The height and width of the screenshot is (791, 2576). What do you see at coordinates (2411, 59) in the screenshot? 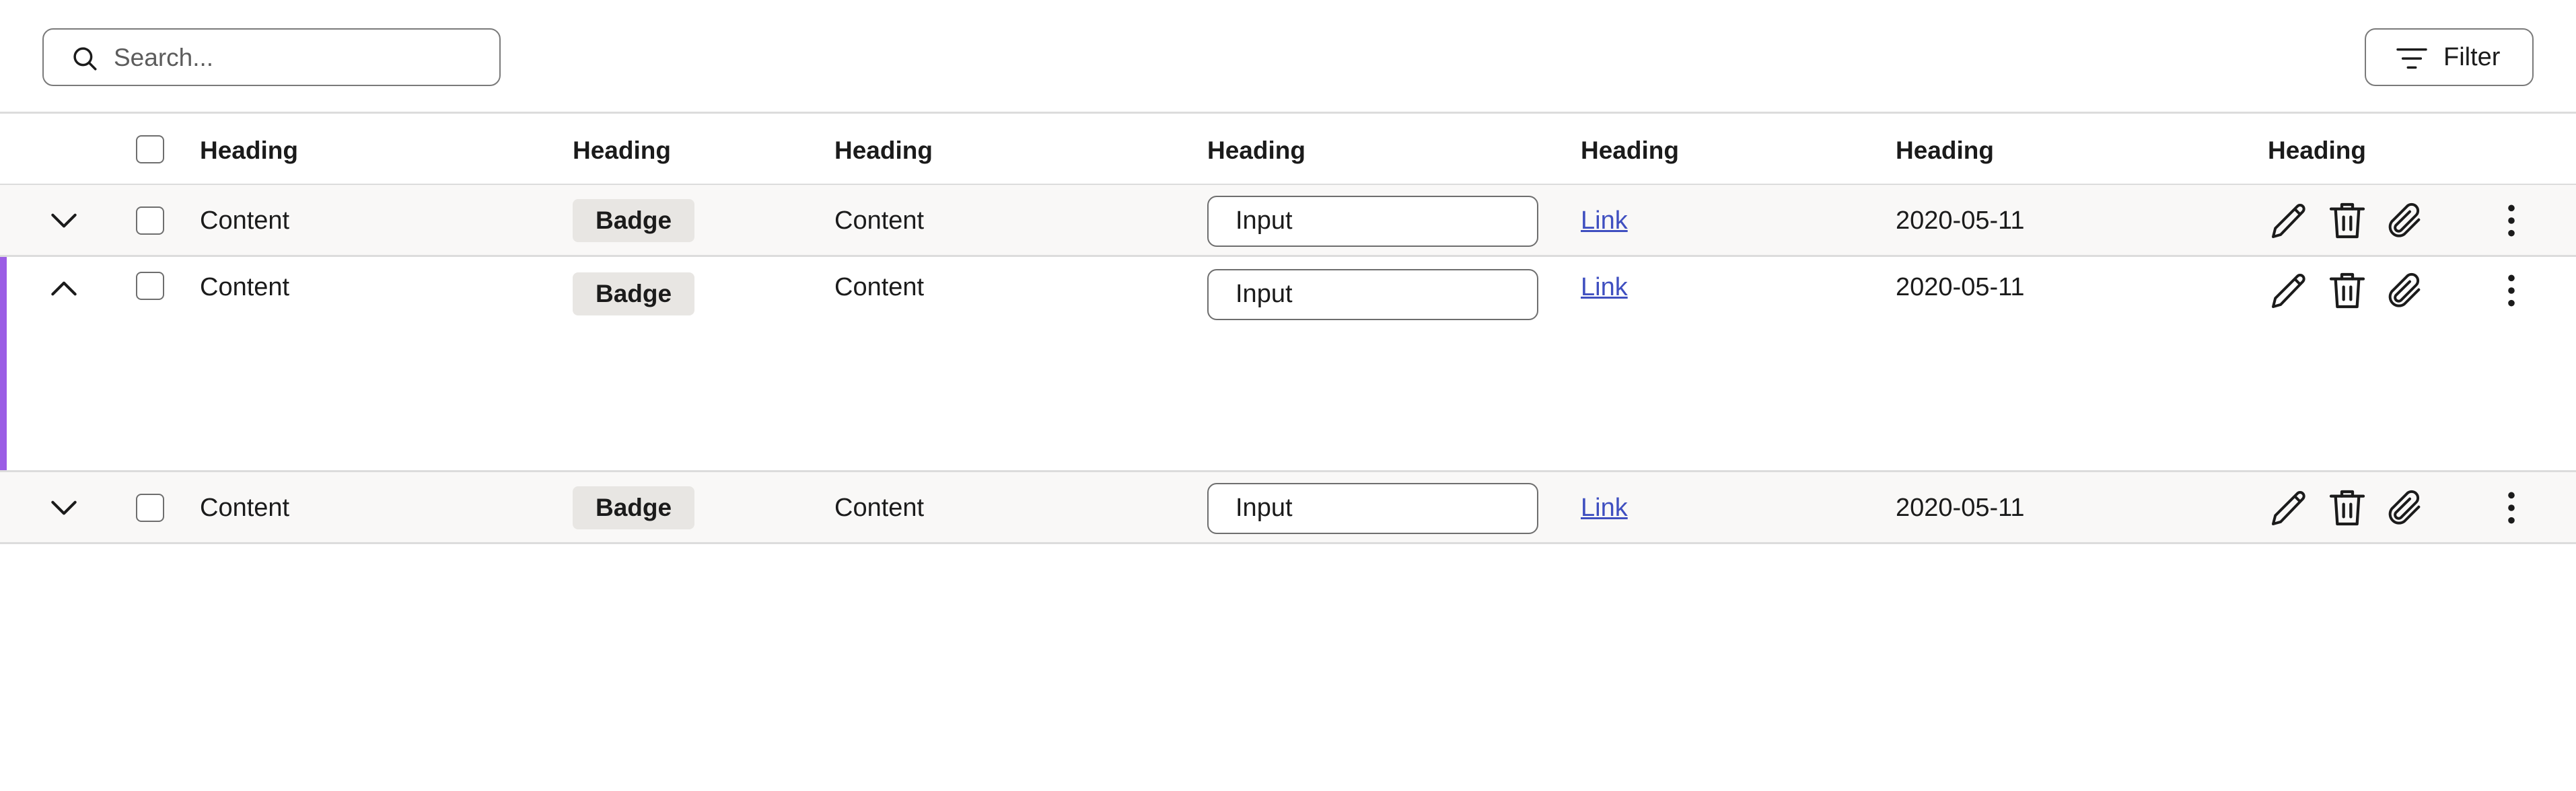
I see `filter-icon` at bounding box center [2411, 59].